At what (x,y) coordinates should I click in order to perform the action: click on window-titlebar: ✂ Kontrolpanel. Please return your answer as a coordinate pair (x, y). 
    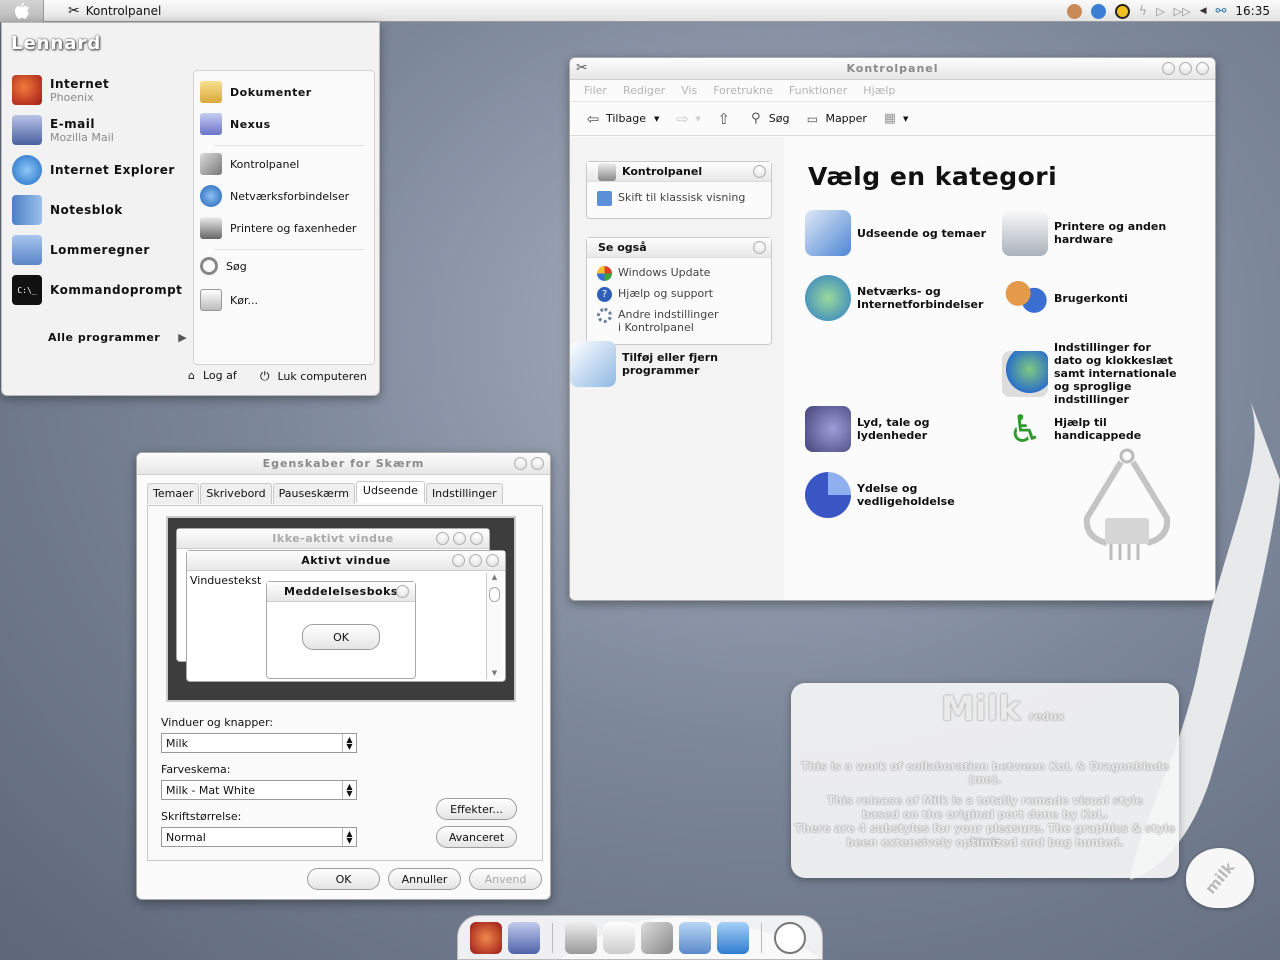
    Looking at the image, I should click on (892, 69).